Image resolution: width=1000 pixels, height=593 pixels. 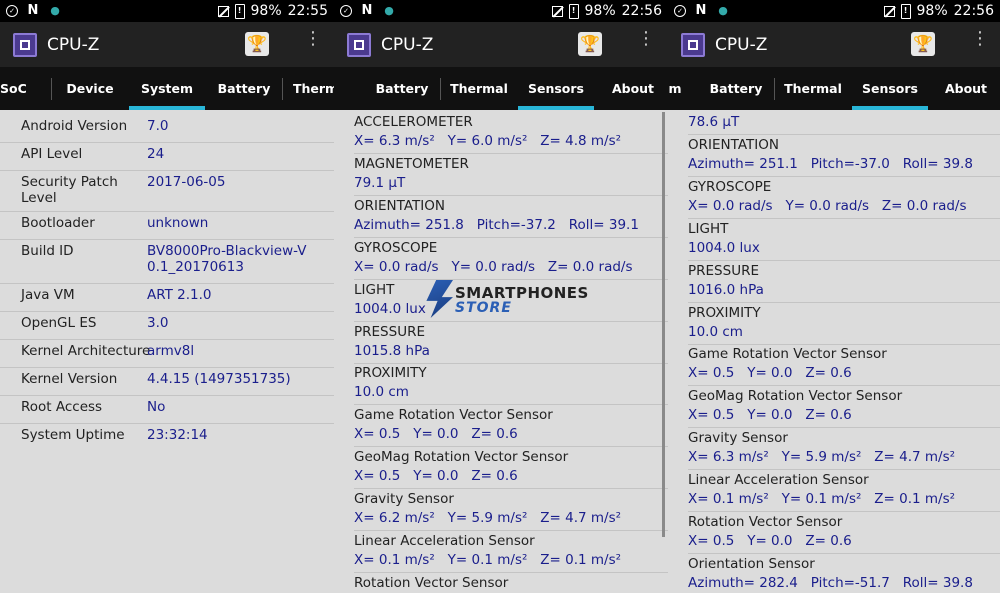 I want to click on sensor-value: 78.6 µT, so click(x=714, y=122).